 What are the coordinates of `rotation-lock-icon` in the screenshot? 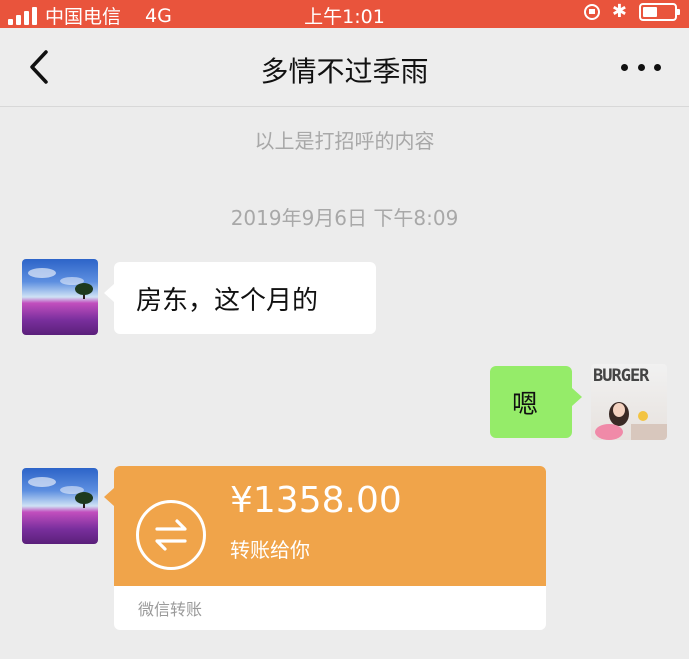 It's located at (591, 12).